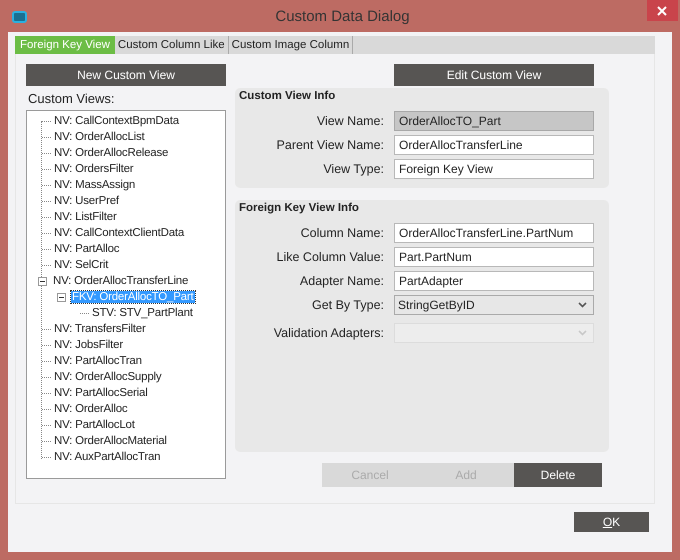  What do you see at coordinates (98, 361) in the screenshot?
I see `tree-item: NV: PartAllocTran` at bounding box center [98, 361].